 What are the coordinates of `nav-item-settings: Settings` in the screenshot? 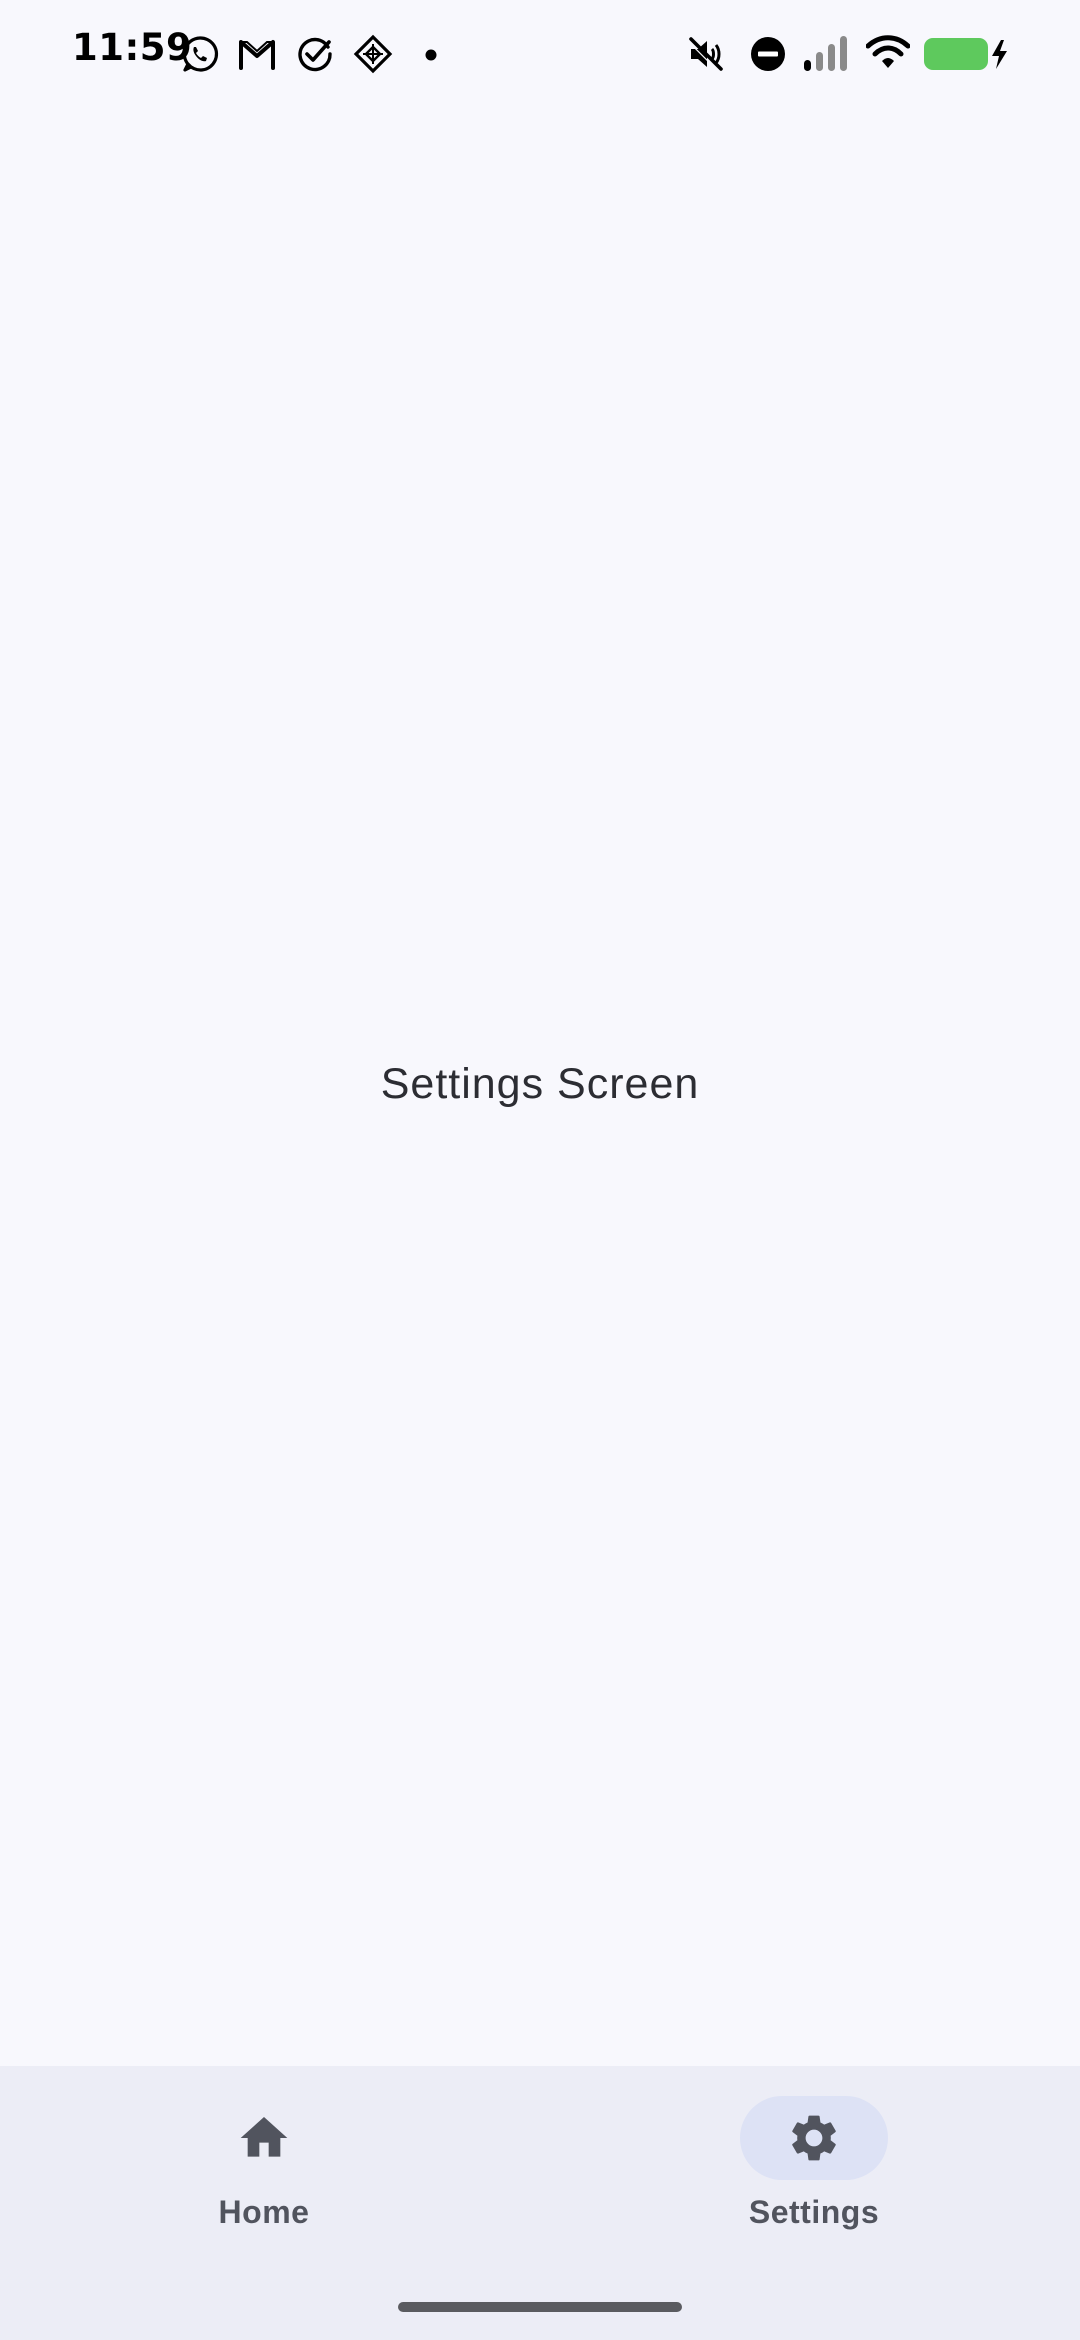 It's located at (814, 2171).